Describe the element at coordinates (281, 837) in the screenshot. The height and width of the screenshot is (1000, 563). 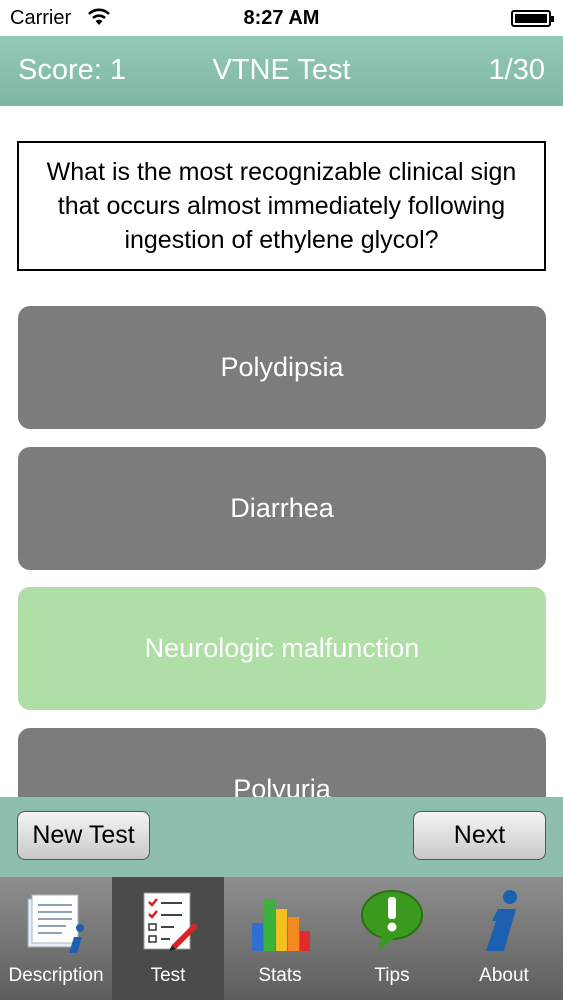
I see `action-bar: New Test Next` at that location.